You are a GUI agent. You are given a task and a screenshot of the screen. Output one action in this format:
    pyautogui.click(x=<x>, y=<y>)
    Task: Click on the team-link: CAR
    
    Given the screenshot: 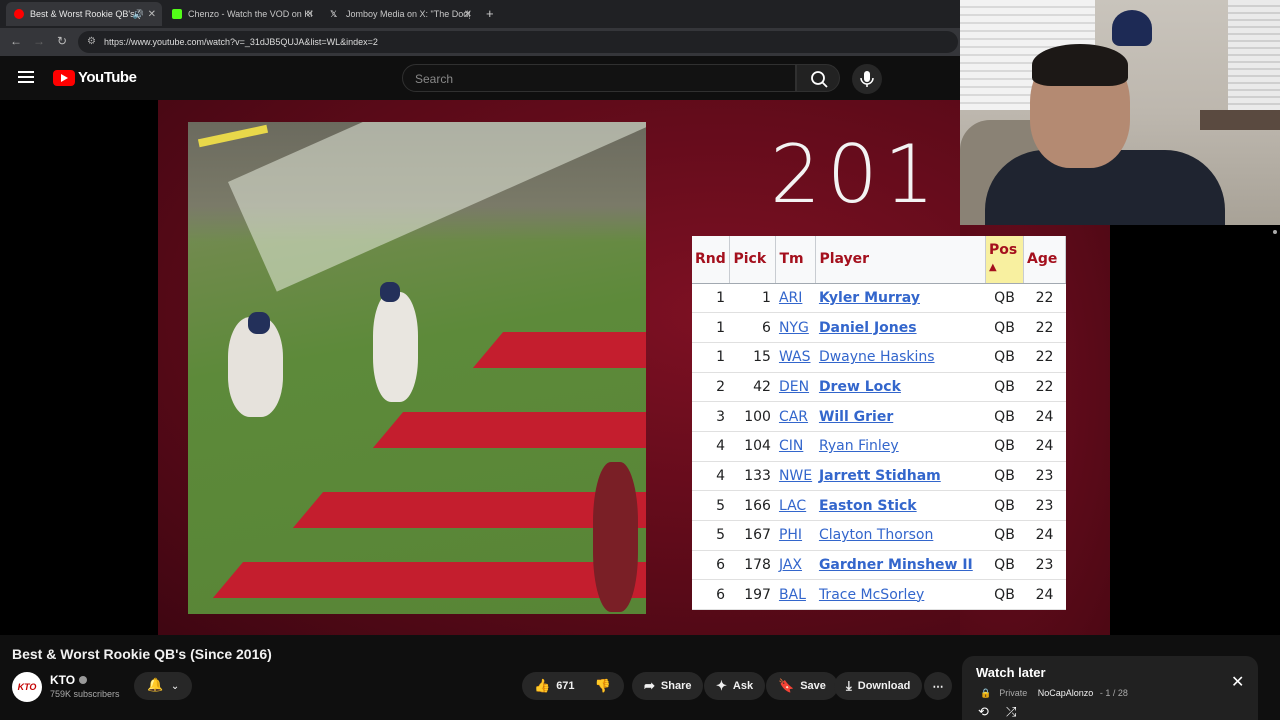 What is the action you would take?
    pyautogui.click(x=793, y=417)
    